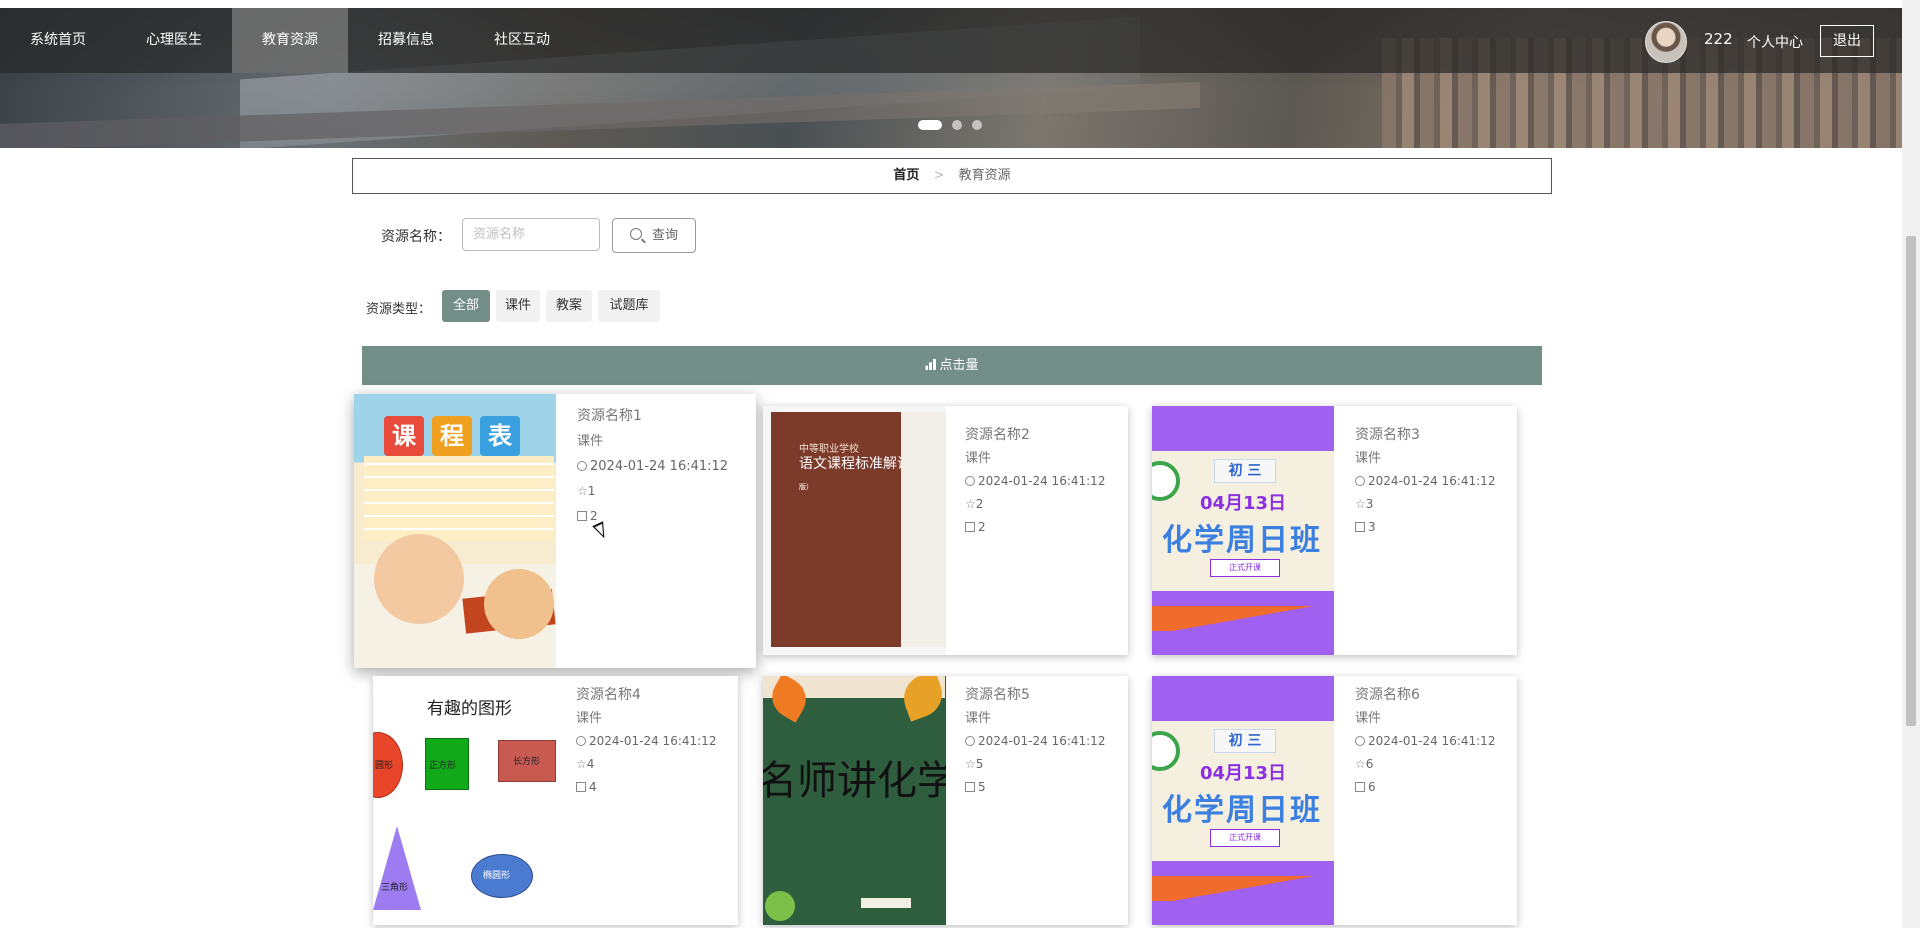 Image resolution: width=1920 pixels, height=928 pixels. What do you see at coordinates (399, 309) in the screenshot?
I see `type-filter-label: 资源类型：` at bounding box center [399, 309].